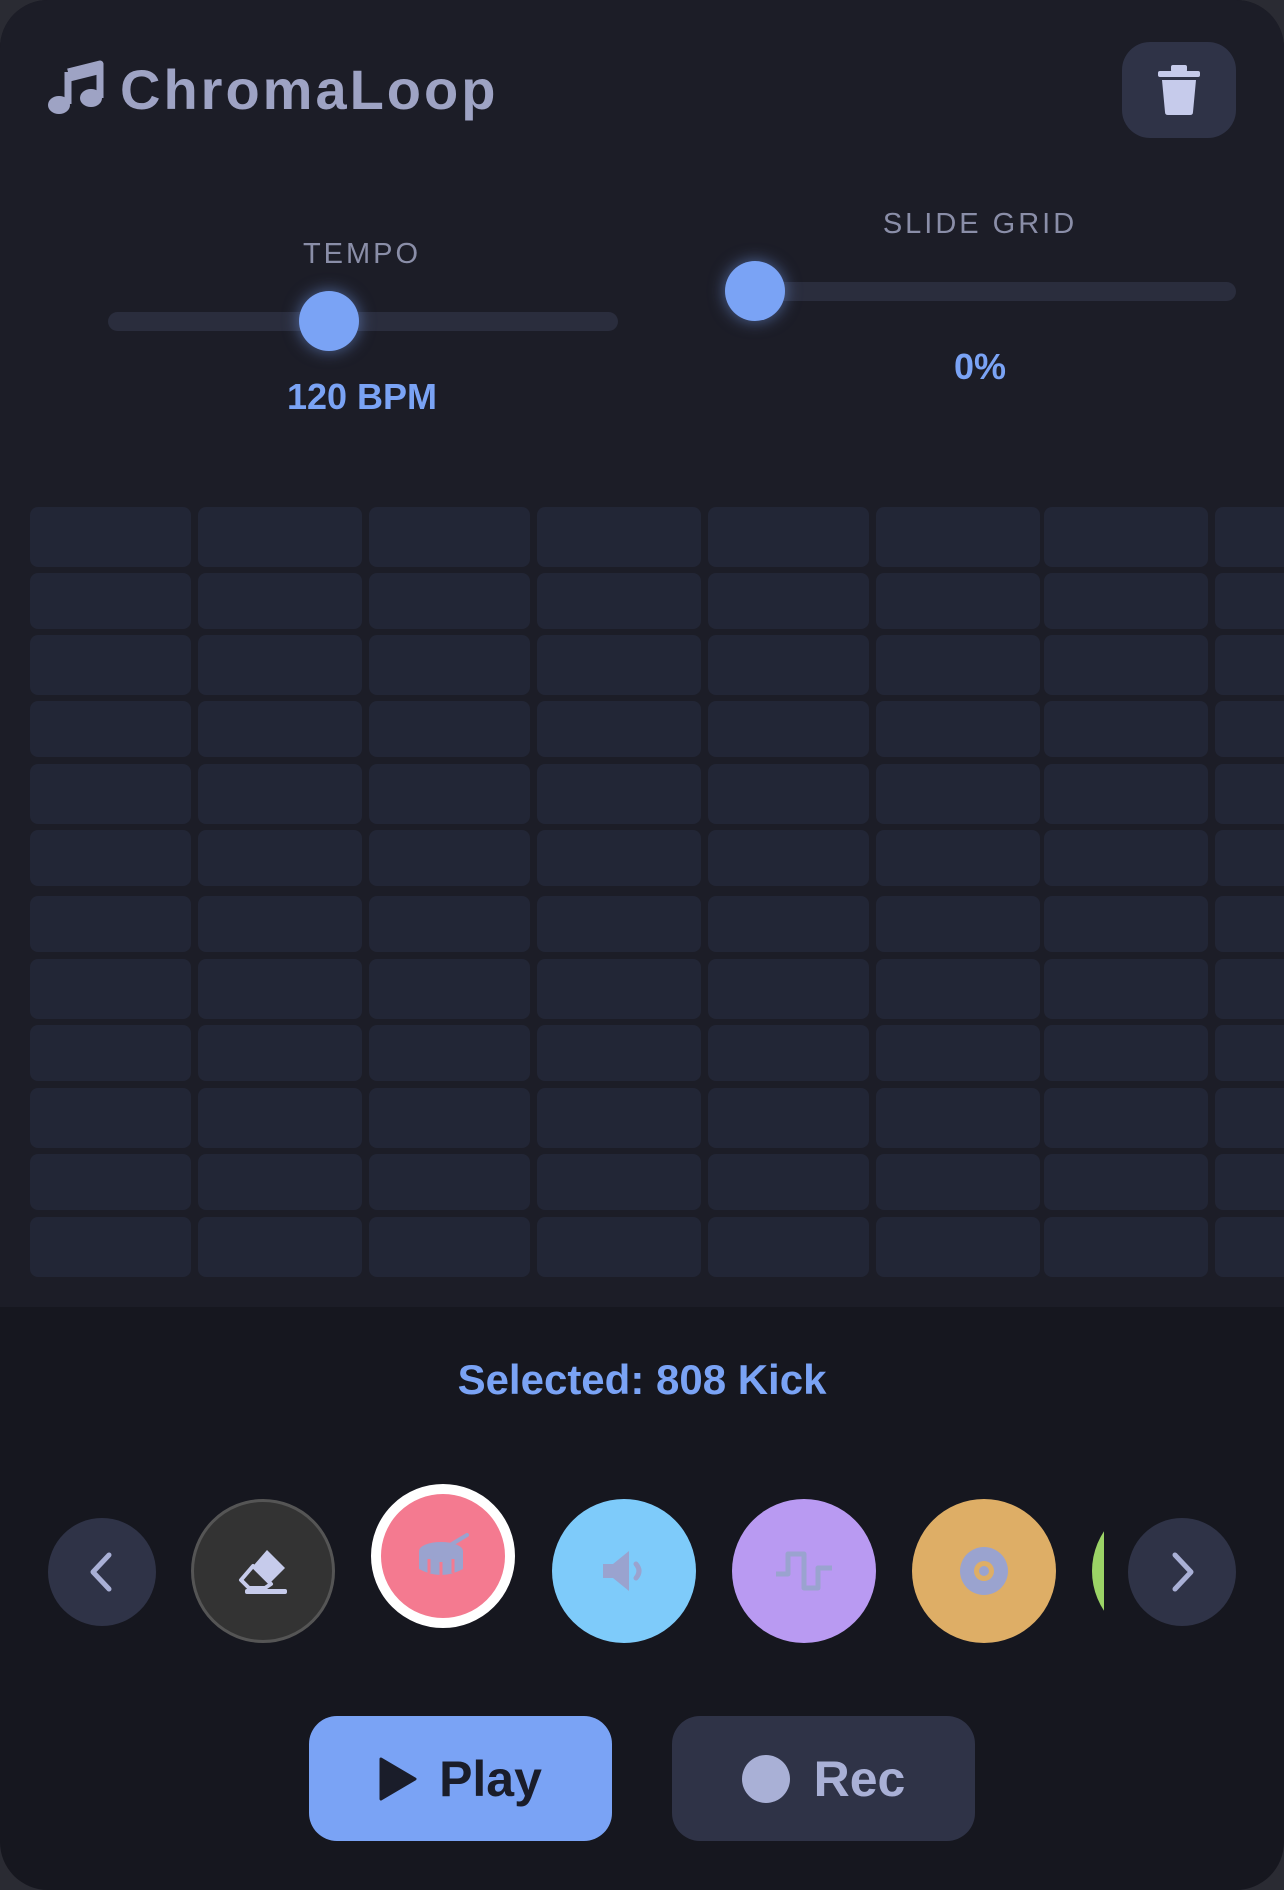 This screenshot has width=1284, height=1890. I want to click on instrument-eraser, so click(263, 1571).